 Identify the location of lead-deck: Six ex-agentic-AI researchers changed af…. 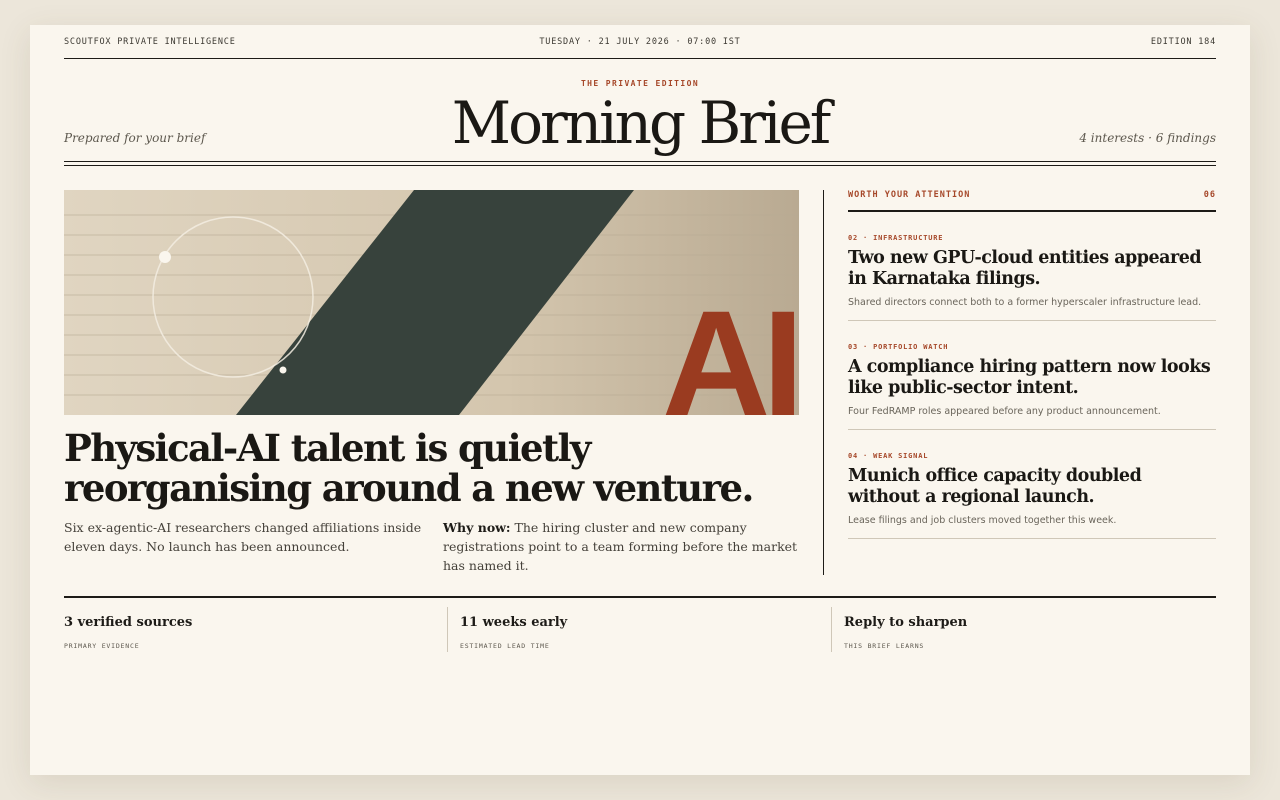
(243, 537).